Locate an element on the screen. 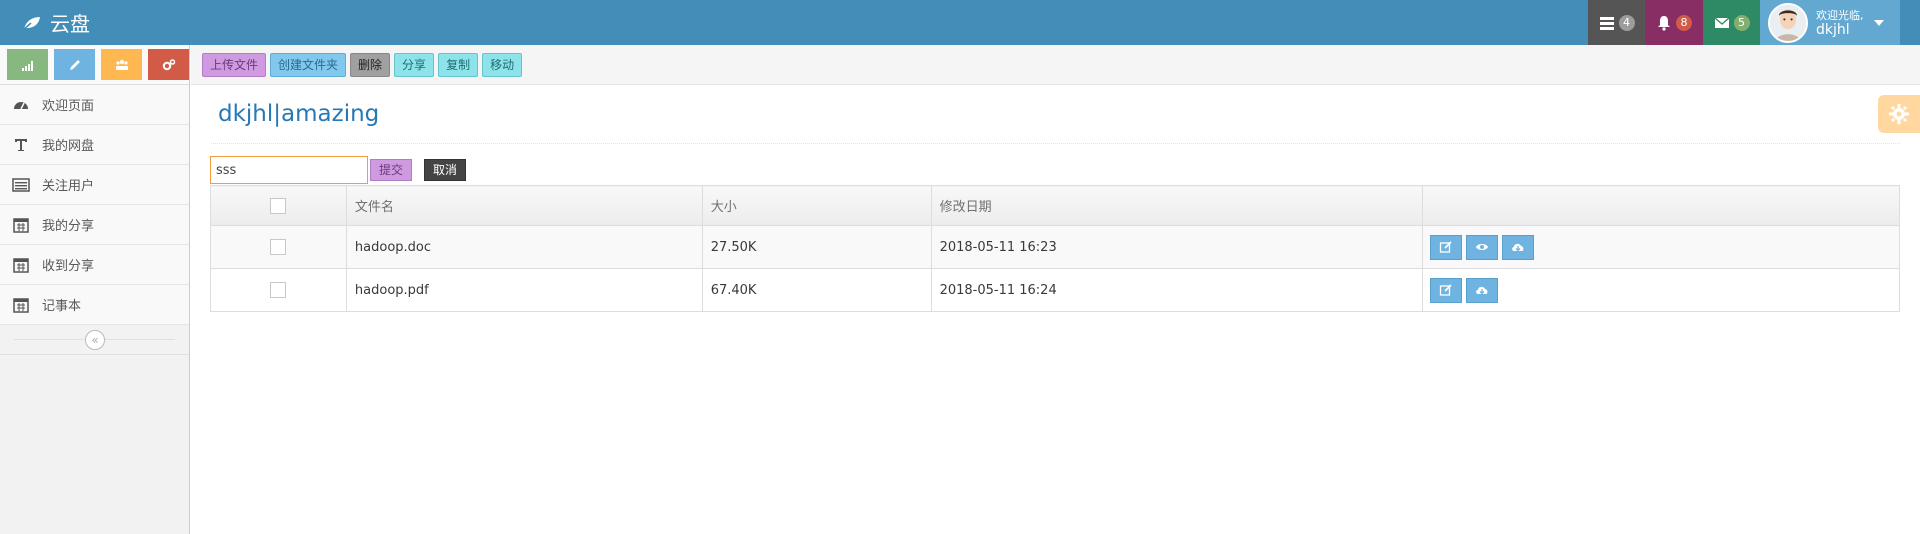 This screenshot has height=534, width=1920. file-modified: 2018-05-11 16:23 is located at coordinates (1177, 247).